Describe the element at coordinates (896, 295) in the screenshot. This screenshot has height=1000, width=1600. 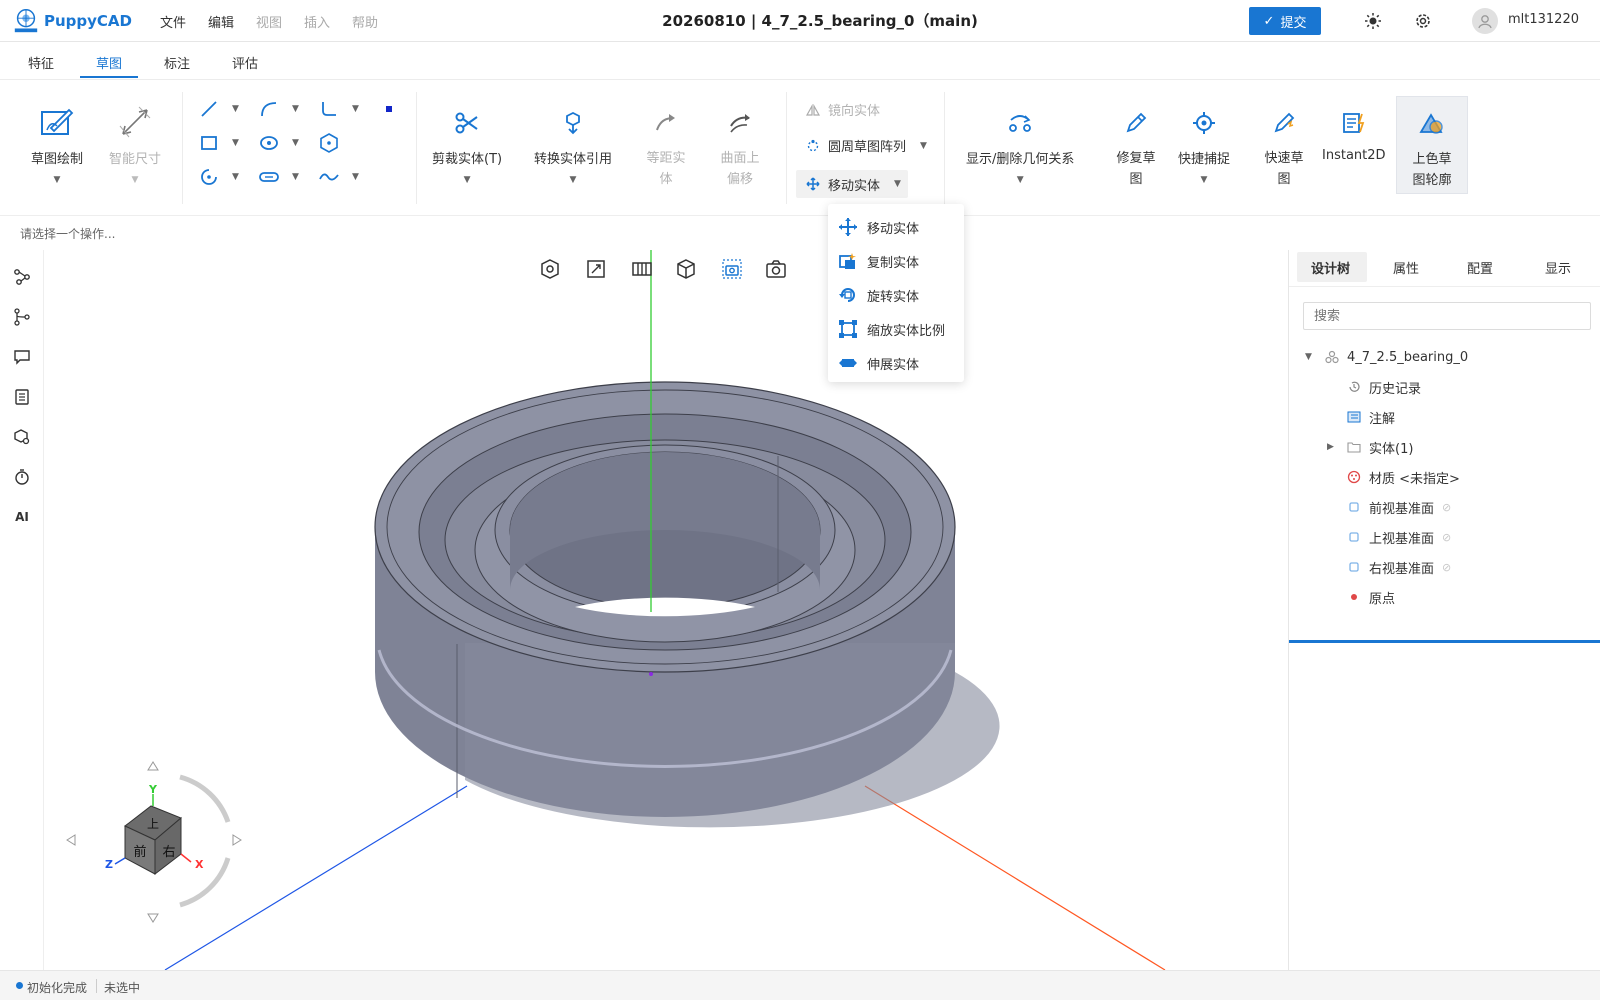
I see `dropdown-item-rotate-entities: 旋转实体` at that location.